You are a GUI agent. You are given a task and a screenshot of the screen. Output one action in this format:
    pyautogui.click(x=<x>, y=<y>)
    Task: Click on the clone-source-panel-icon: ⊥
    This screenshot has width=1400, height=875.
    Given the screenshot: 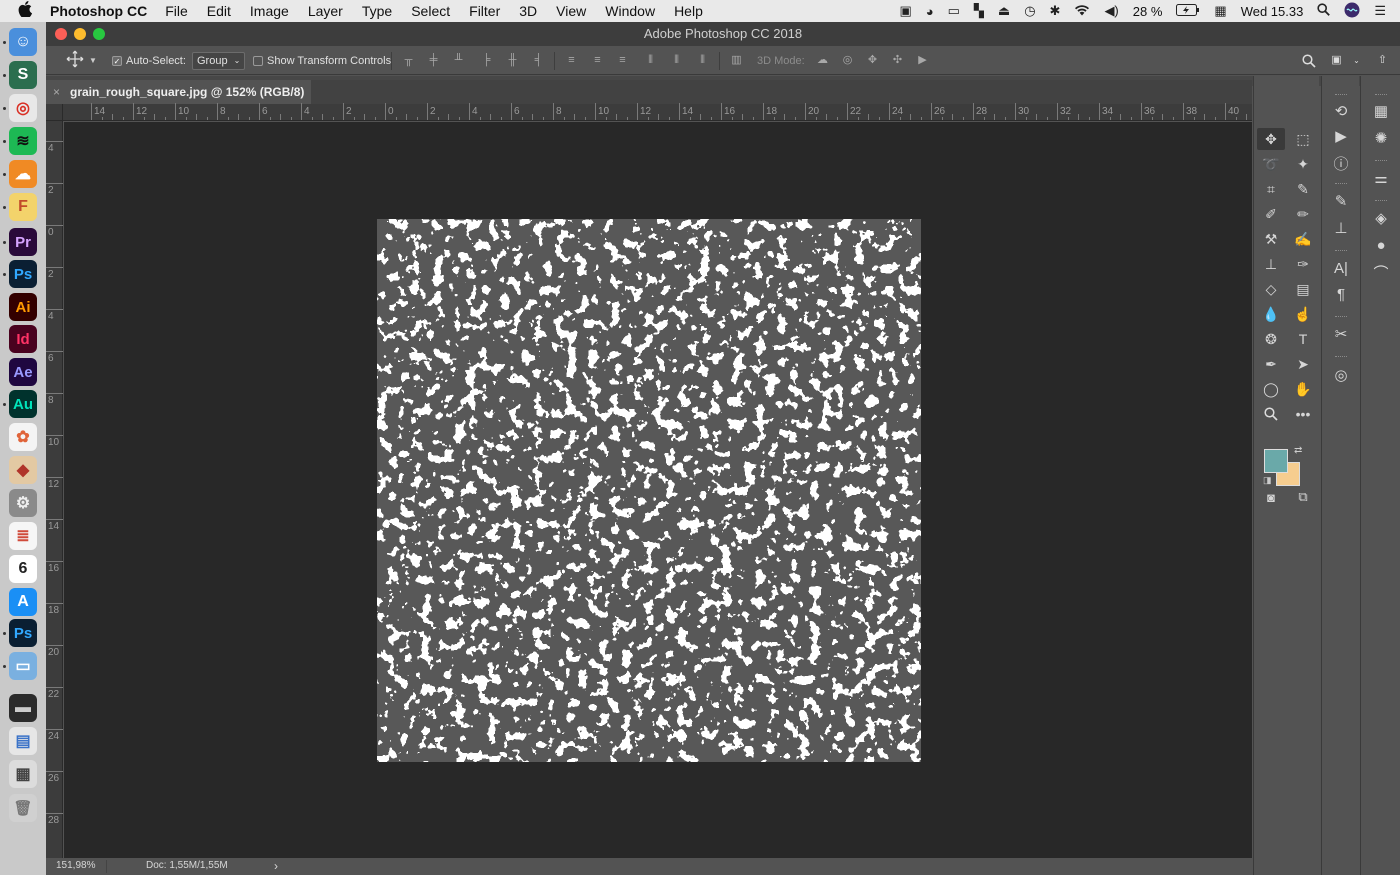 What is the action you would take?
    pyautogui.click(x=1341, y=228)
    